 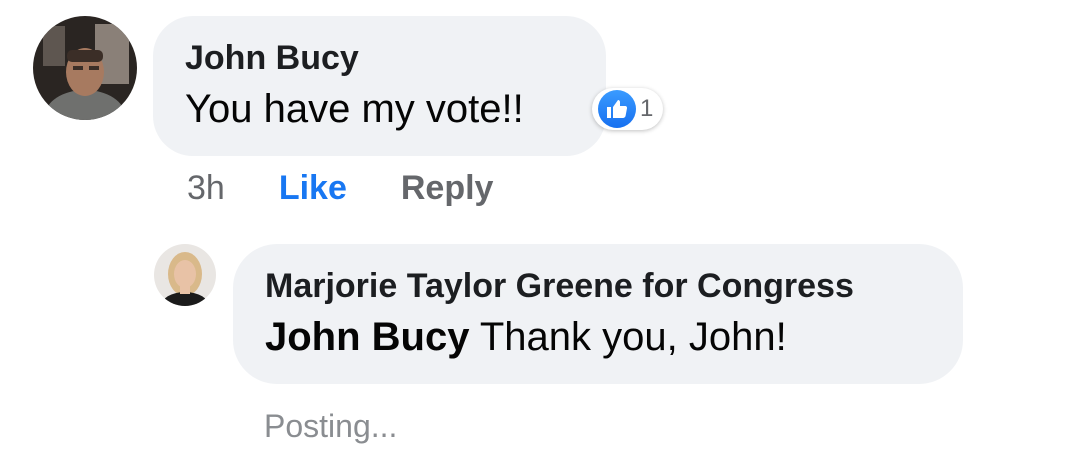 I want to click on comment-bubble: John Bucy You have my vote!!, so click(x=379, y=86).